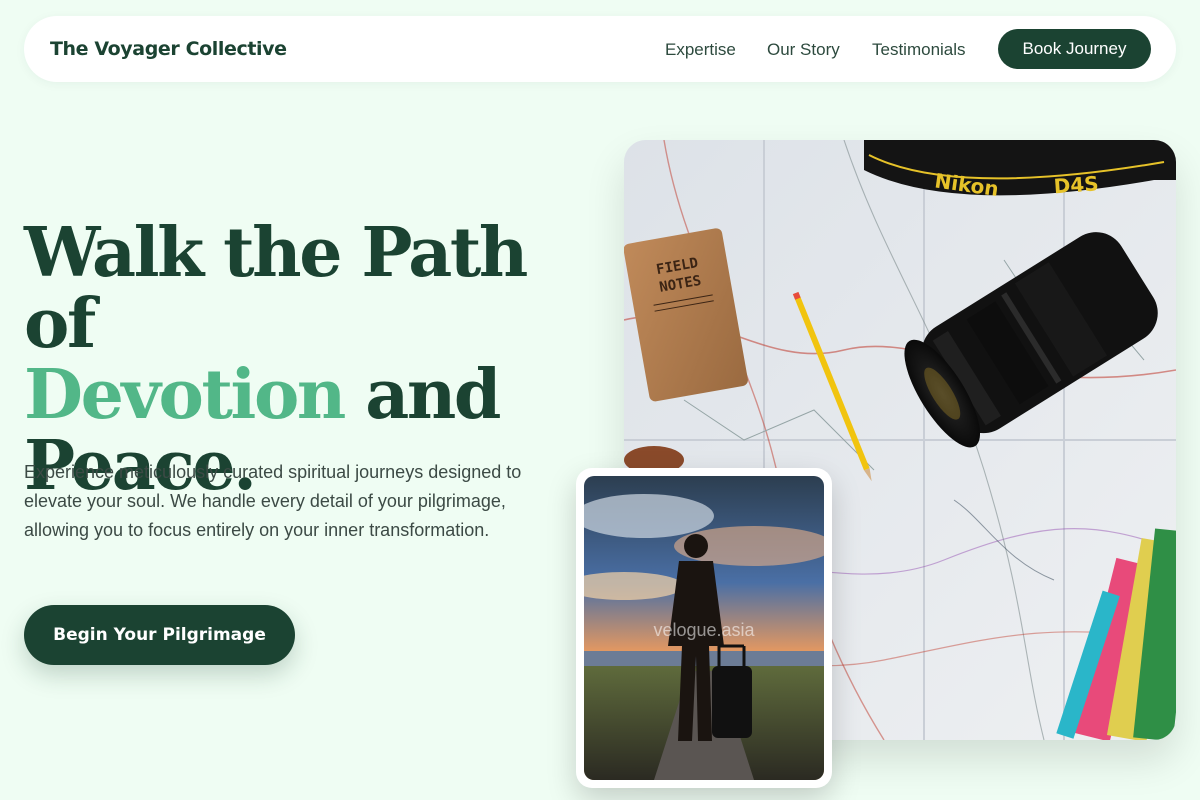 The image size is (1200, 800). What do you see at coordinates (159, 635) in the screenshot?
I see `begin-pilgrimage-button: Begin Your Pilgrimage` at bounding box center [159, 635].